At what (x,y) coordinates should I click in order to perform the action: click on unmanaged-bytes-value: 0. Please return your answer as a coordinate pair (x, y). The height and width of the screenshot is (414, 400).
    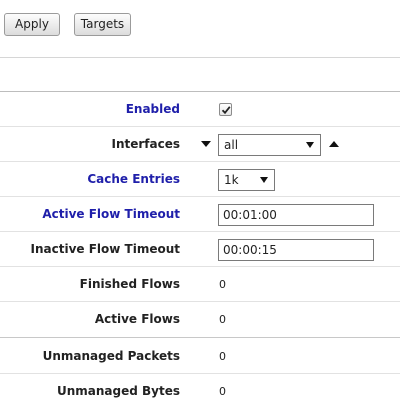
    Looking at the image, I should click on (222, 391).